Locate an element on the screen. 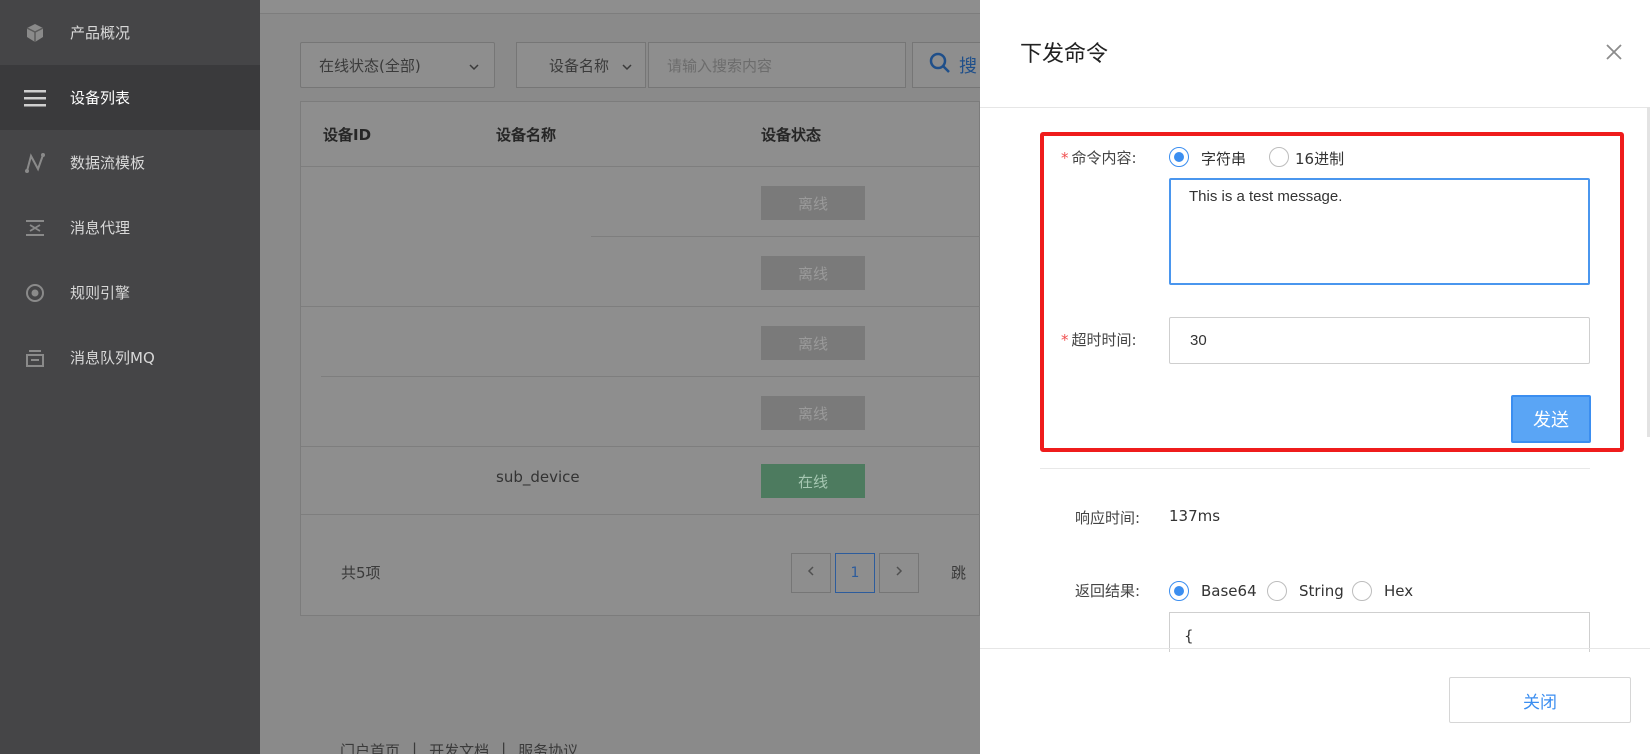  page-number-button: 1 is located at coordinates (855, 573).